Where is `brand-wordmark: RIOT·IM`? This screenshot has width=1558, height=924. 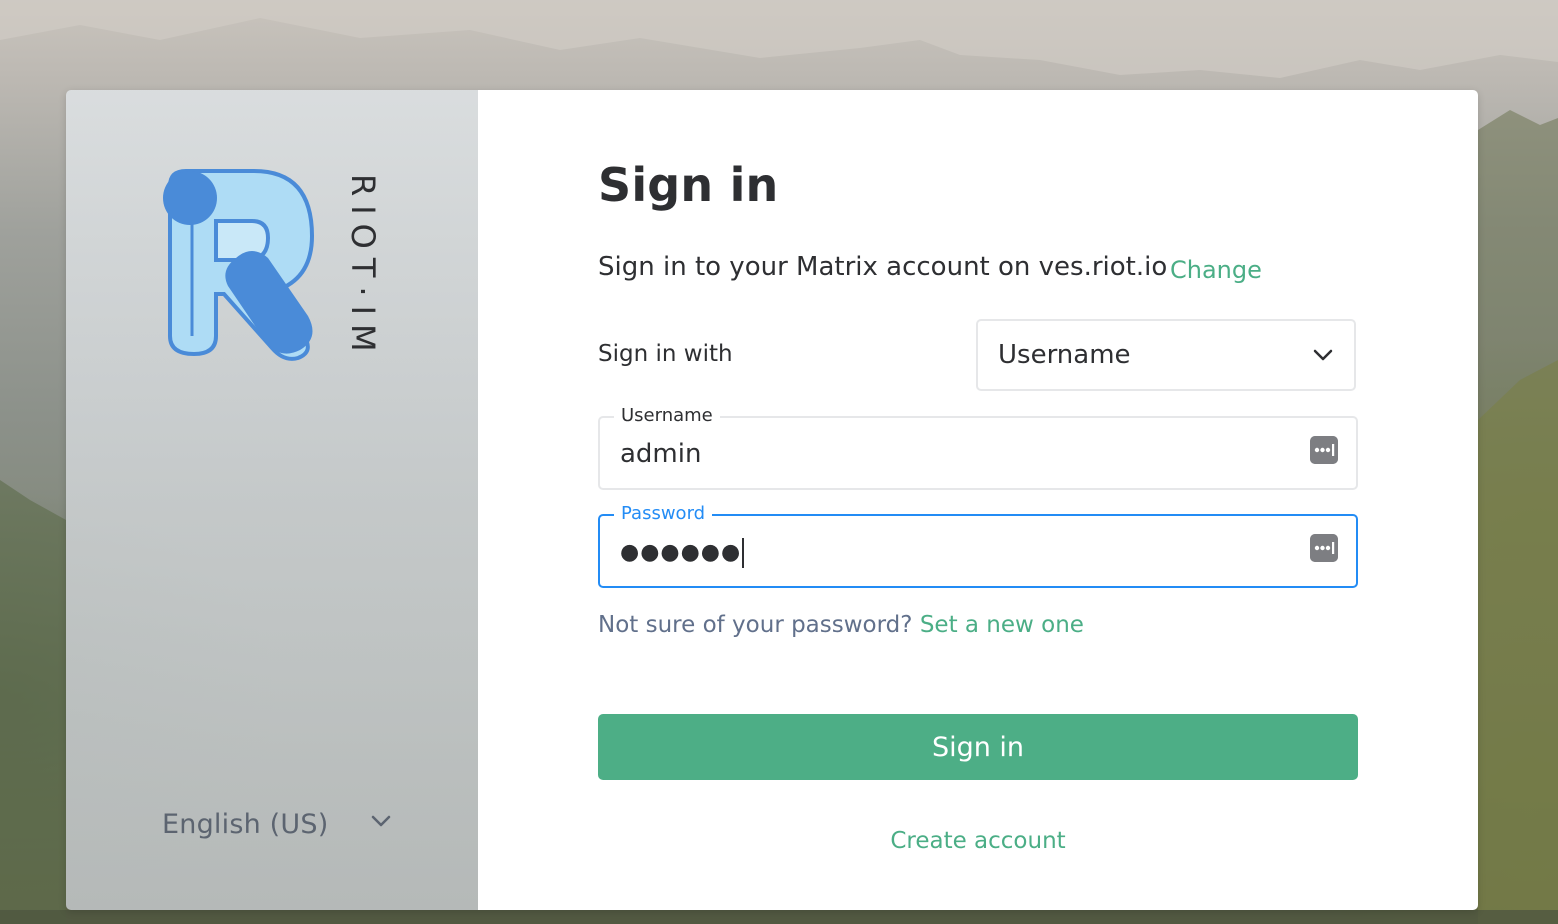 brand-wordmark: RIOT·IM is located at coordinates (363, 267).